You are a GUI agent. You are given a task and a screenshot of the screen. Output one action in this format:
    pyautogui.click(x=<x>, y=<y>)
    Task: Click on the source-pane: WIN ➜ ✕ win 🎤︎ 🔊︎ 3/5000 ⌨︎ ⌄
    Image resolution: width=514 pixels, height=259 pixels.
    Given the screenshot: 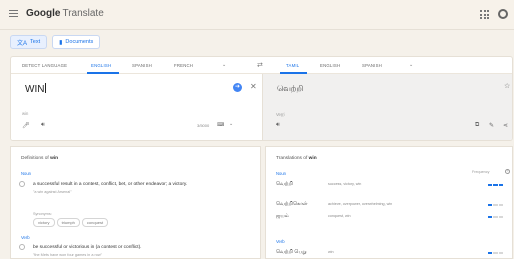 What is the action you would take?
    pyautogui.click(x=136, y=107)
    